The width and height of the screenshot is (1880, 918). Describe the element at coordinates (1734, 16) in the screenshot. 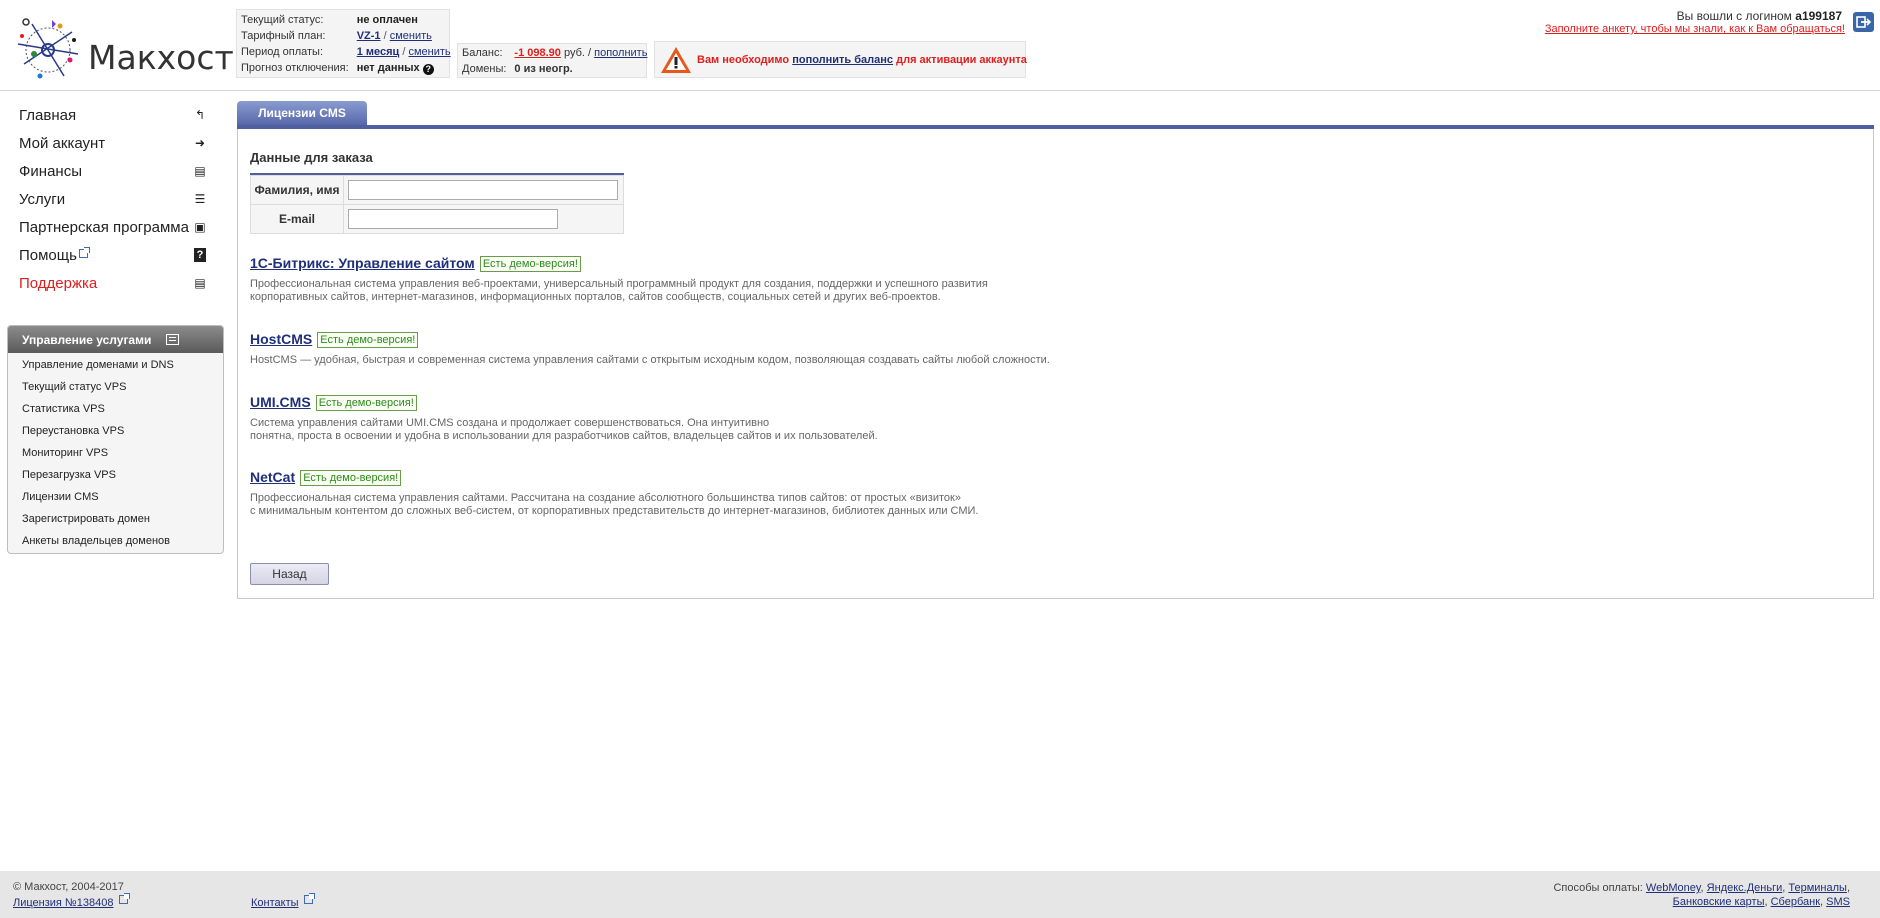

I see `login-text: Вы вошли с логином` at that location.